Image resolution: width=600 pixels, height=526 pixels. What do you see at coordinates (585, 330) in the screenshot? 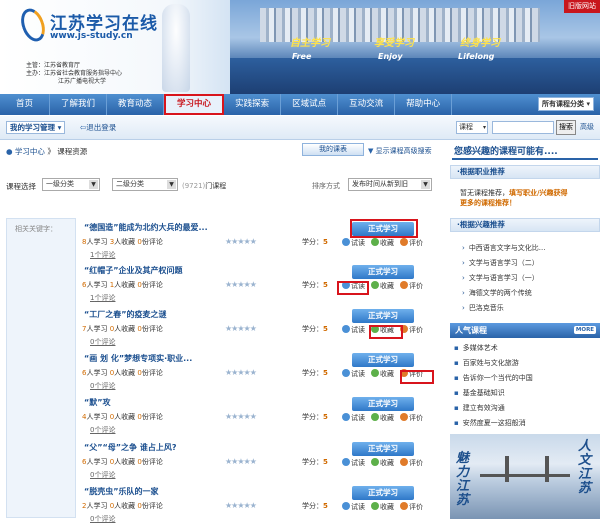
I see `more-button: MORE` at bounding box center [585, 330].